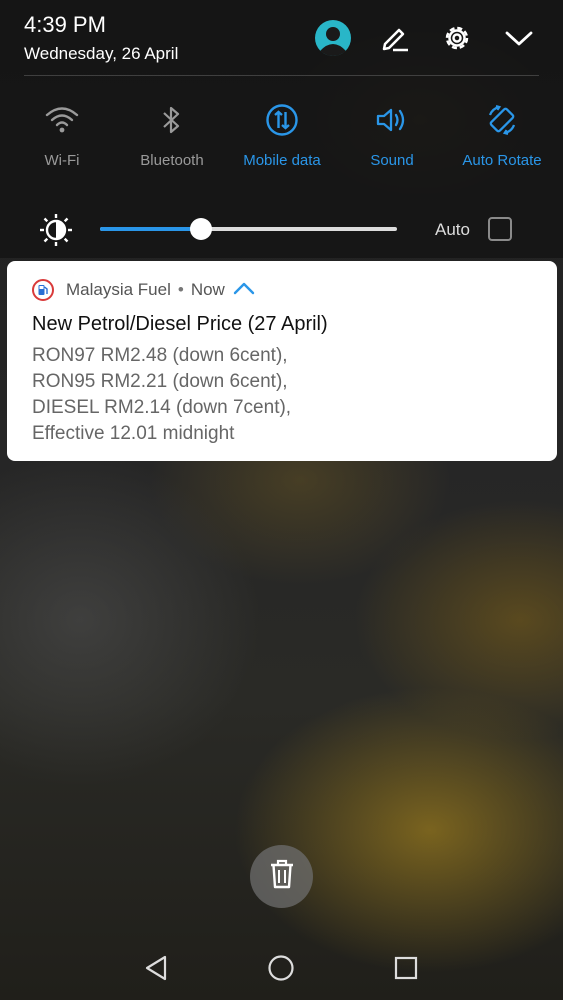 This screenshot has width=563, height=1000. What do you see at coordinates (502, 120) in the screenshot?
I see `auto-rotate-icon` at bounding box center [502, 120].